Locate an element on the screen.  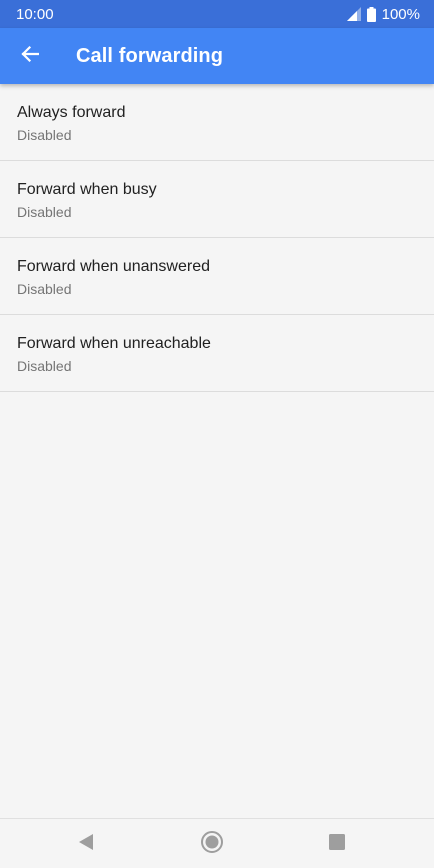
back-triangle-icon is located at coordinates (86, 844).